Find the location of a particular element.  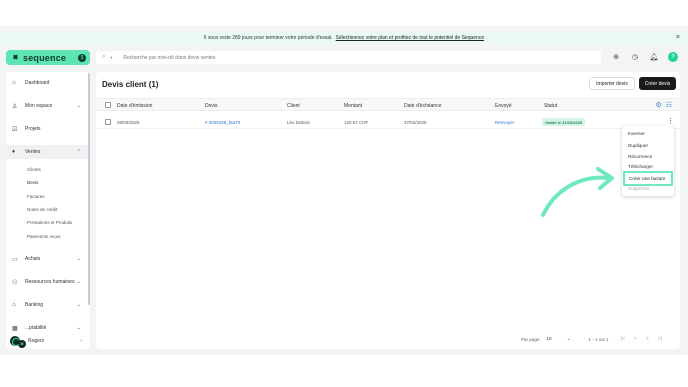

sequence-logo: sequence $ is located at coordinates (48, 57).